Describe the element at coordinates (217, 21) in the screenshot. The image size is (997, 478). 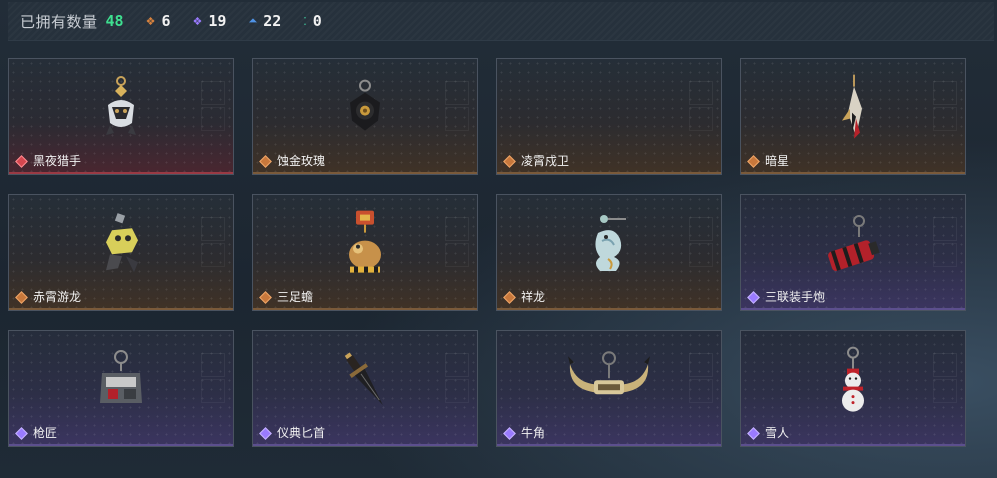
I see `stat-purple-count: 19` at that location.